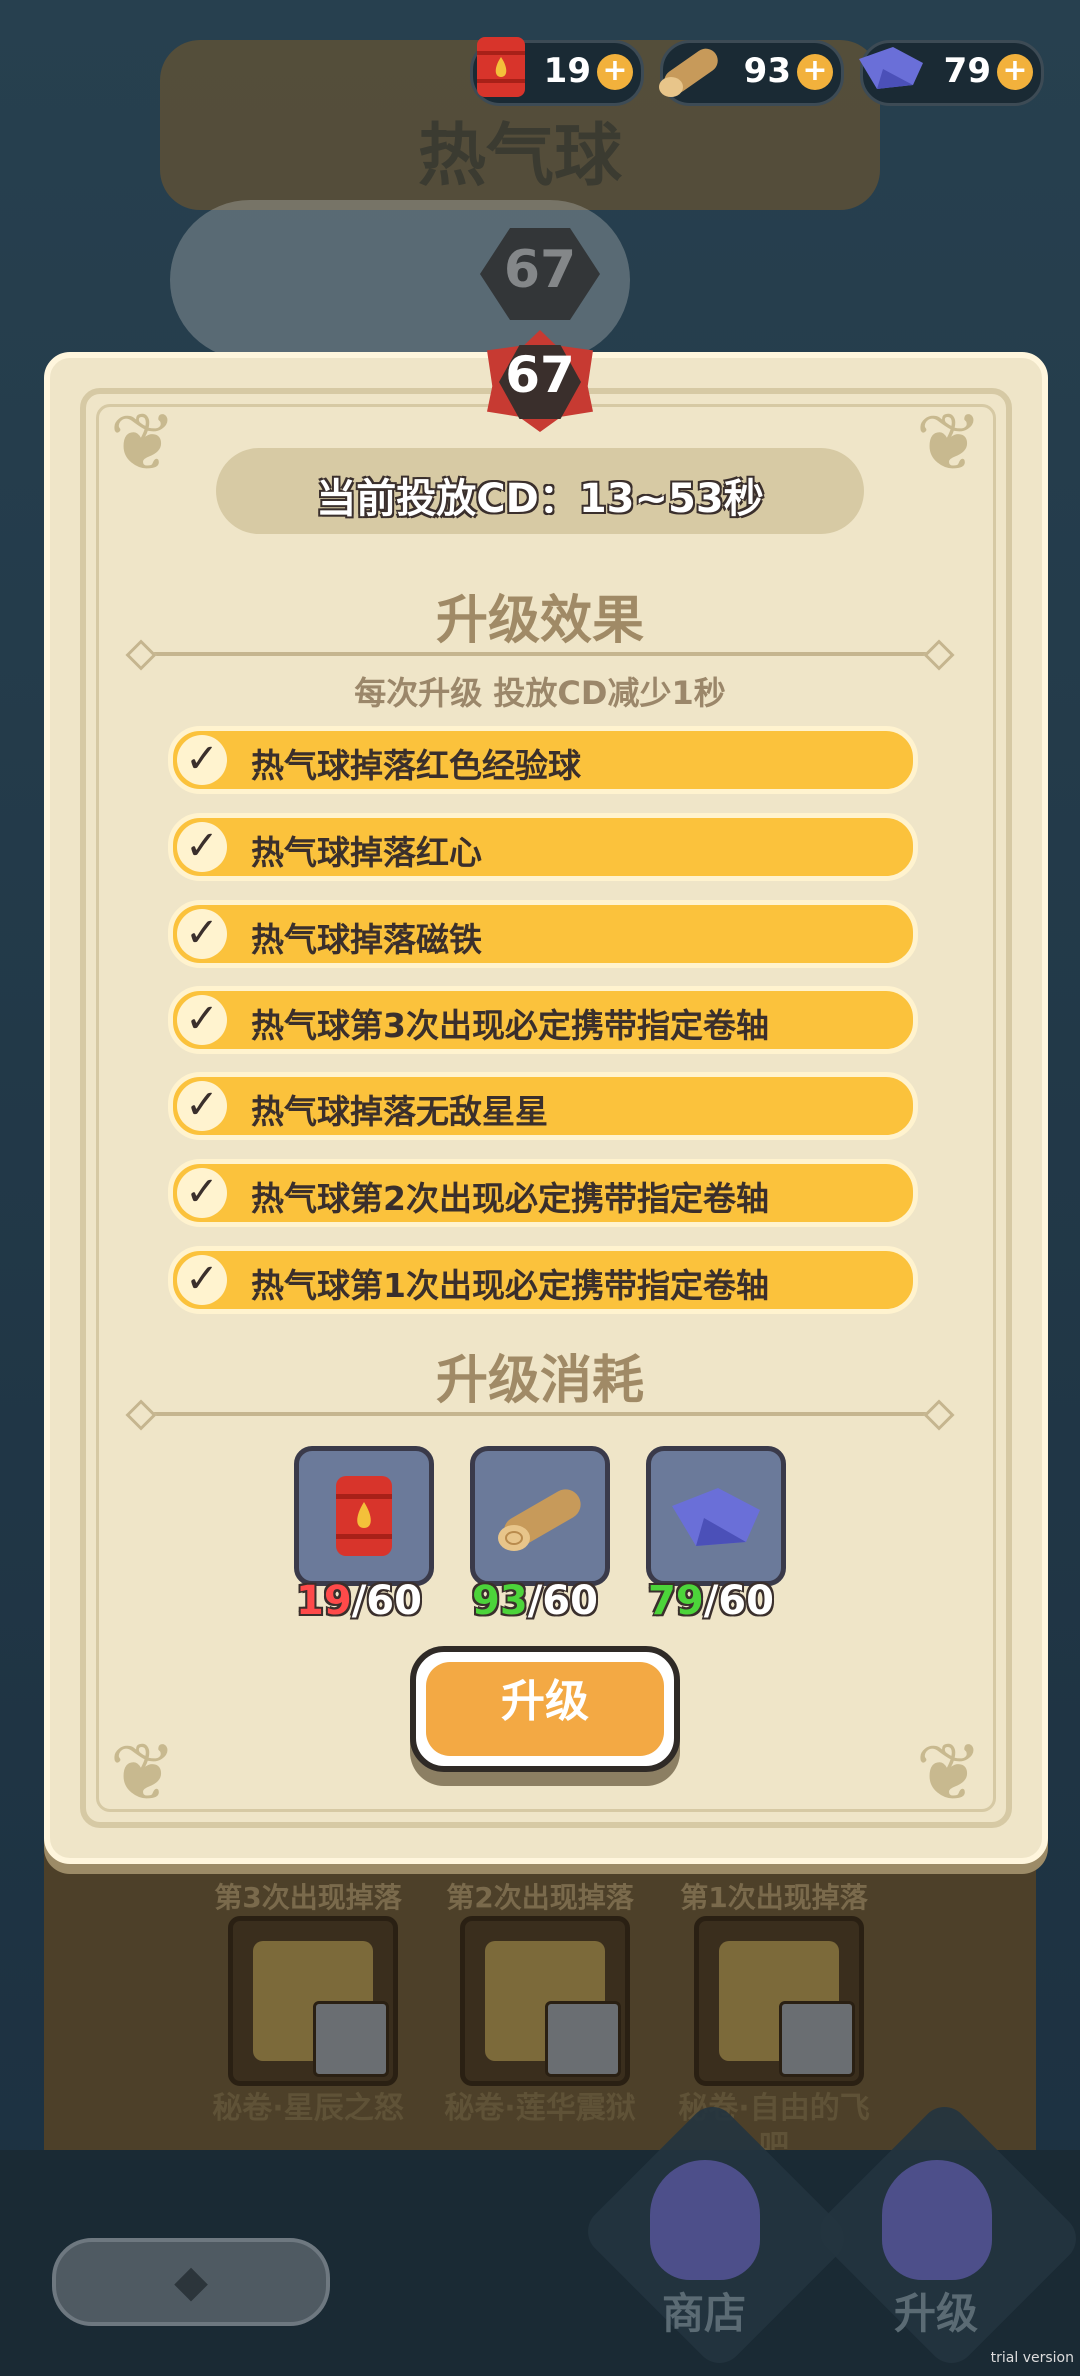  I want to click on cloth-count: 79, so click(967, 71).